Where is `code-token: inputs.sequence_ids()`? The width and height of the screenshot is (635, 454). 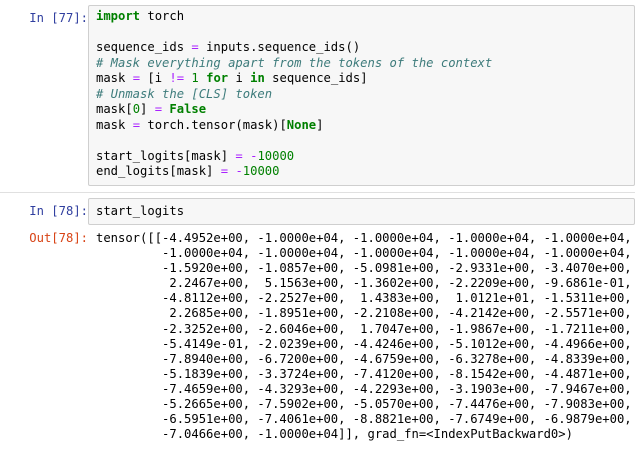 code-token: inputs.sequence_ids() is located at coordinates (279, 47).